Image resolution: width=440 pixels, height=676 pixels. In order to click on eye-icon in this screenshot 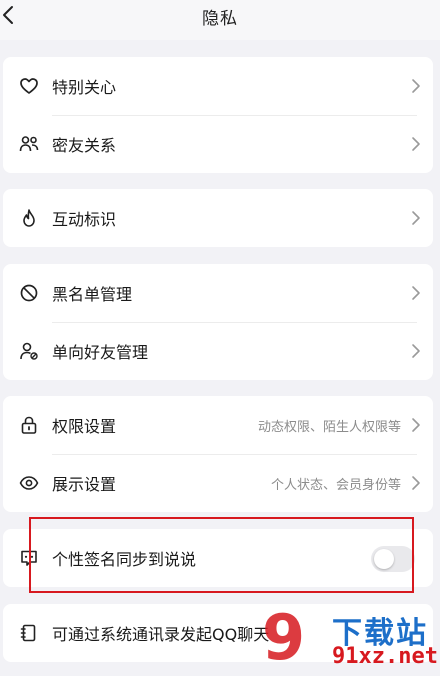, I will do `click(29, 483)`.